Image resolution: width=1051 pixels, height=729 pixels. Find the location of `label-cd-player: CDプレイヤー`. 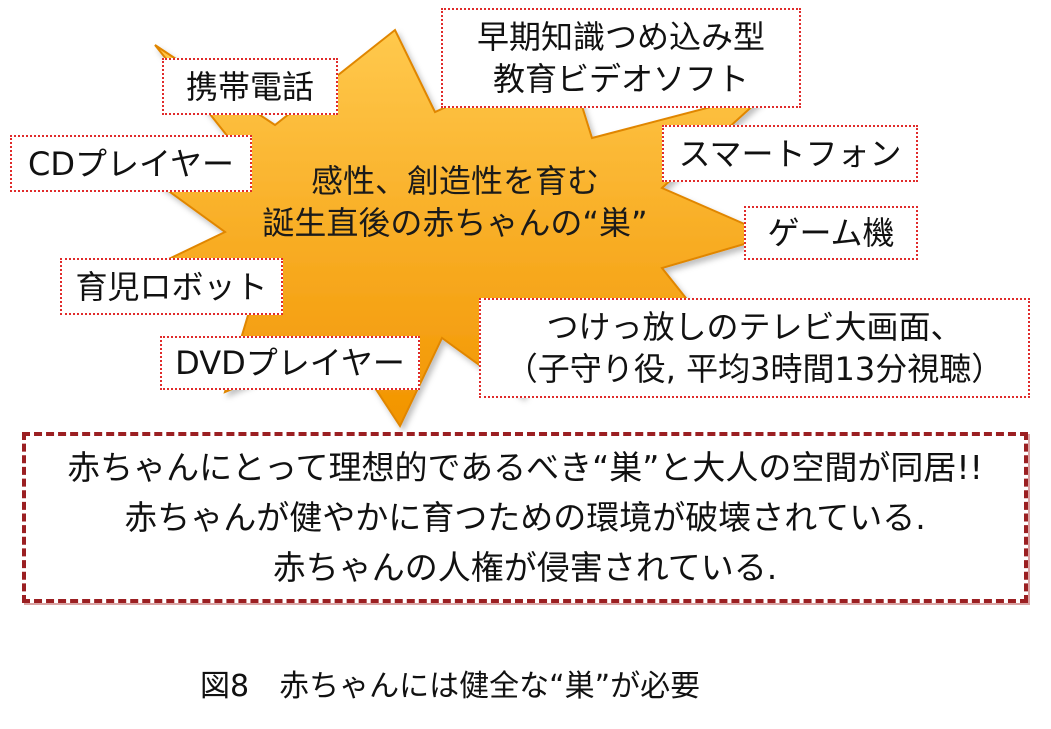

label-cd-player: CDプレイヤー is located at coordinates (131, 163).